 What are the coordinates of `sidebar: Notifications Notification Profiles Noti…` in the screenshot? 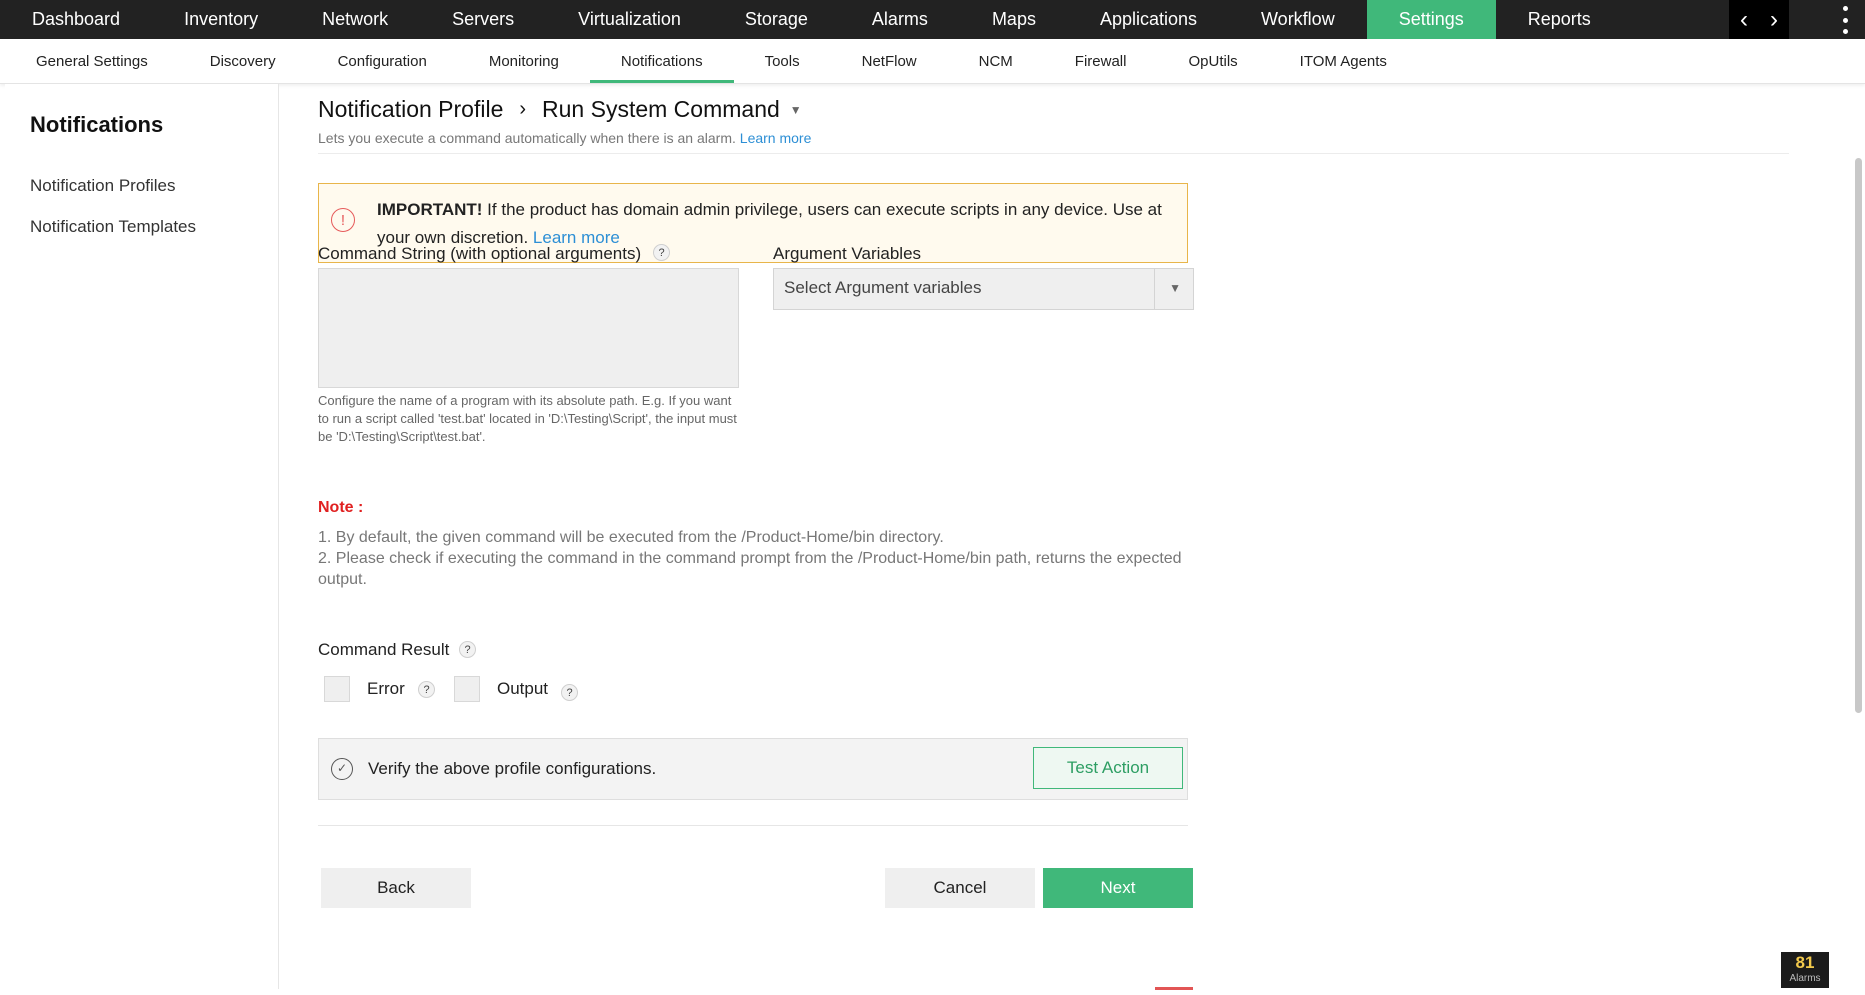 It's located at (142, 536).